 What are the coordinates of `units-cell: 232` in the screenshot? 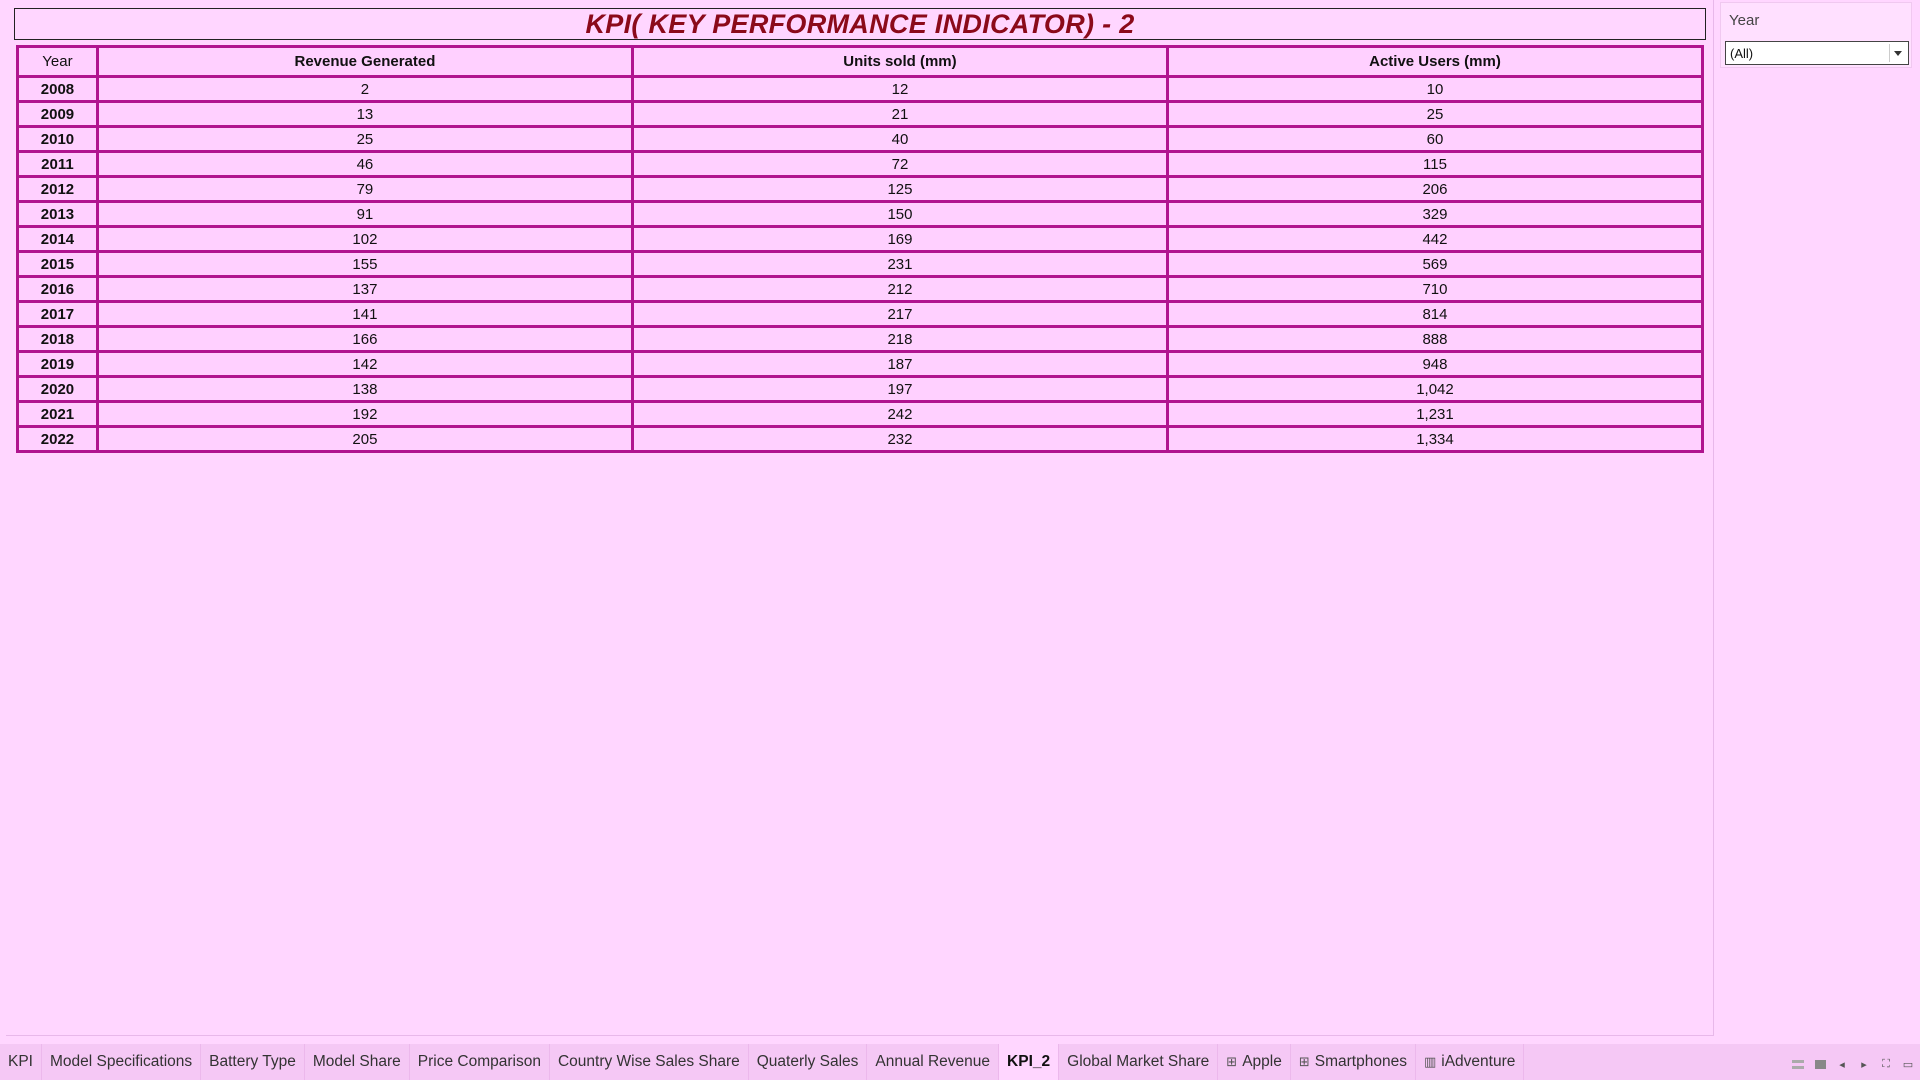 It's located at (899, 439).